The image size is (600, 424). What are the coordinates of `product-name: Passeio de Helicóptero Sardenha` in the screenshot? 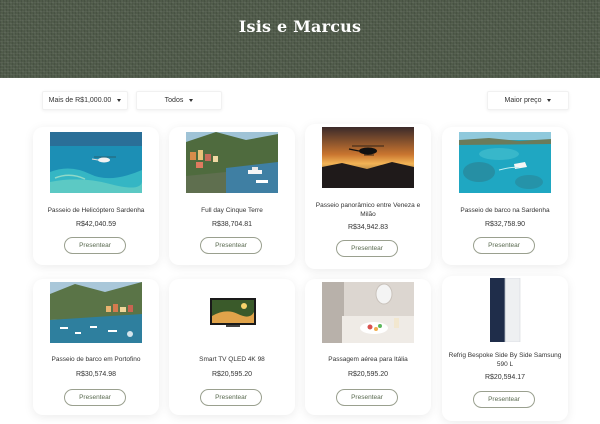 It's located at (96, 210).